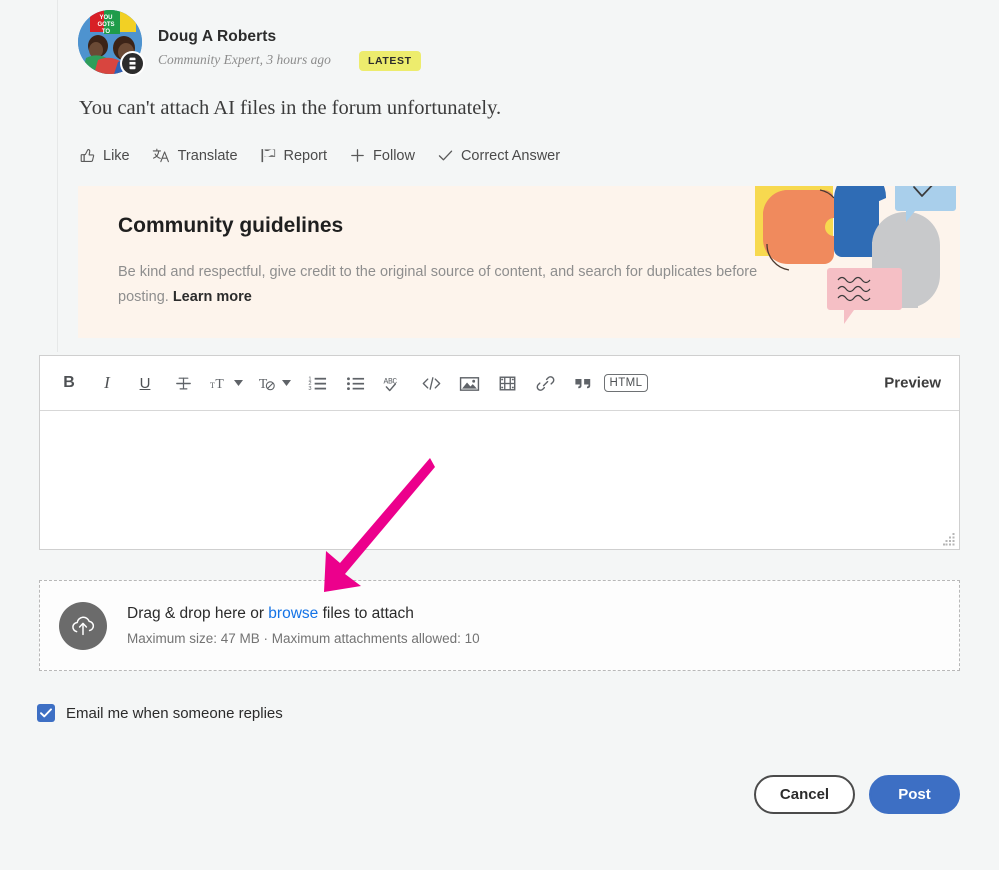 This screenshot has width=999, height=870. What do you see at coordinates (309, 389) in the screenshot?
I see `svg-text: 3` at bounding box center [309, 389].